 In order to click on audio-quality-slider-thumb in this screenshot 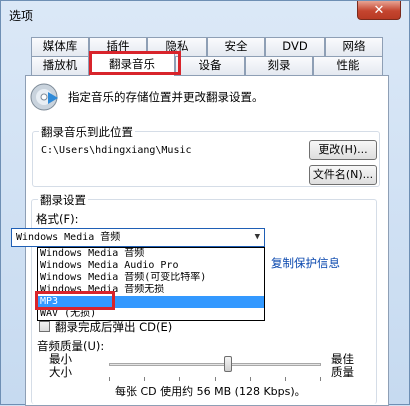, I will do `click(227, 364)`.